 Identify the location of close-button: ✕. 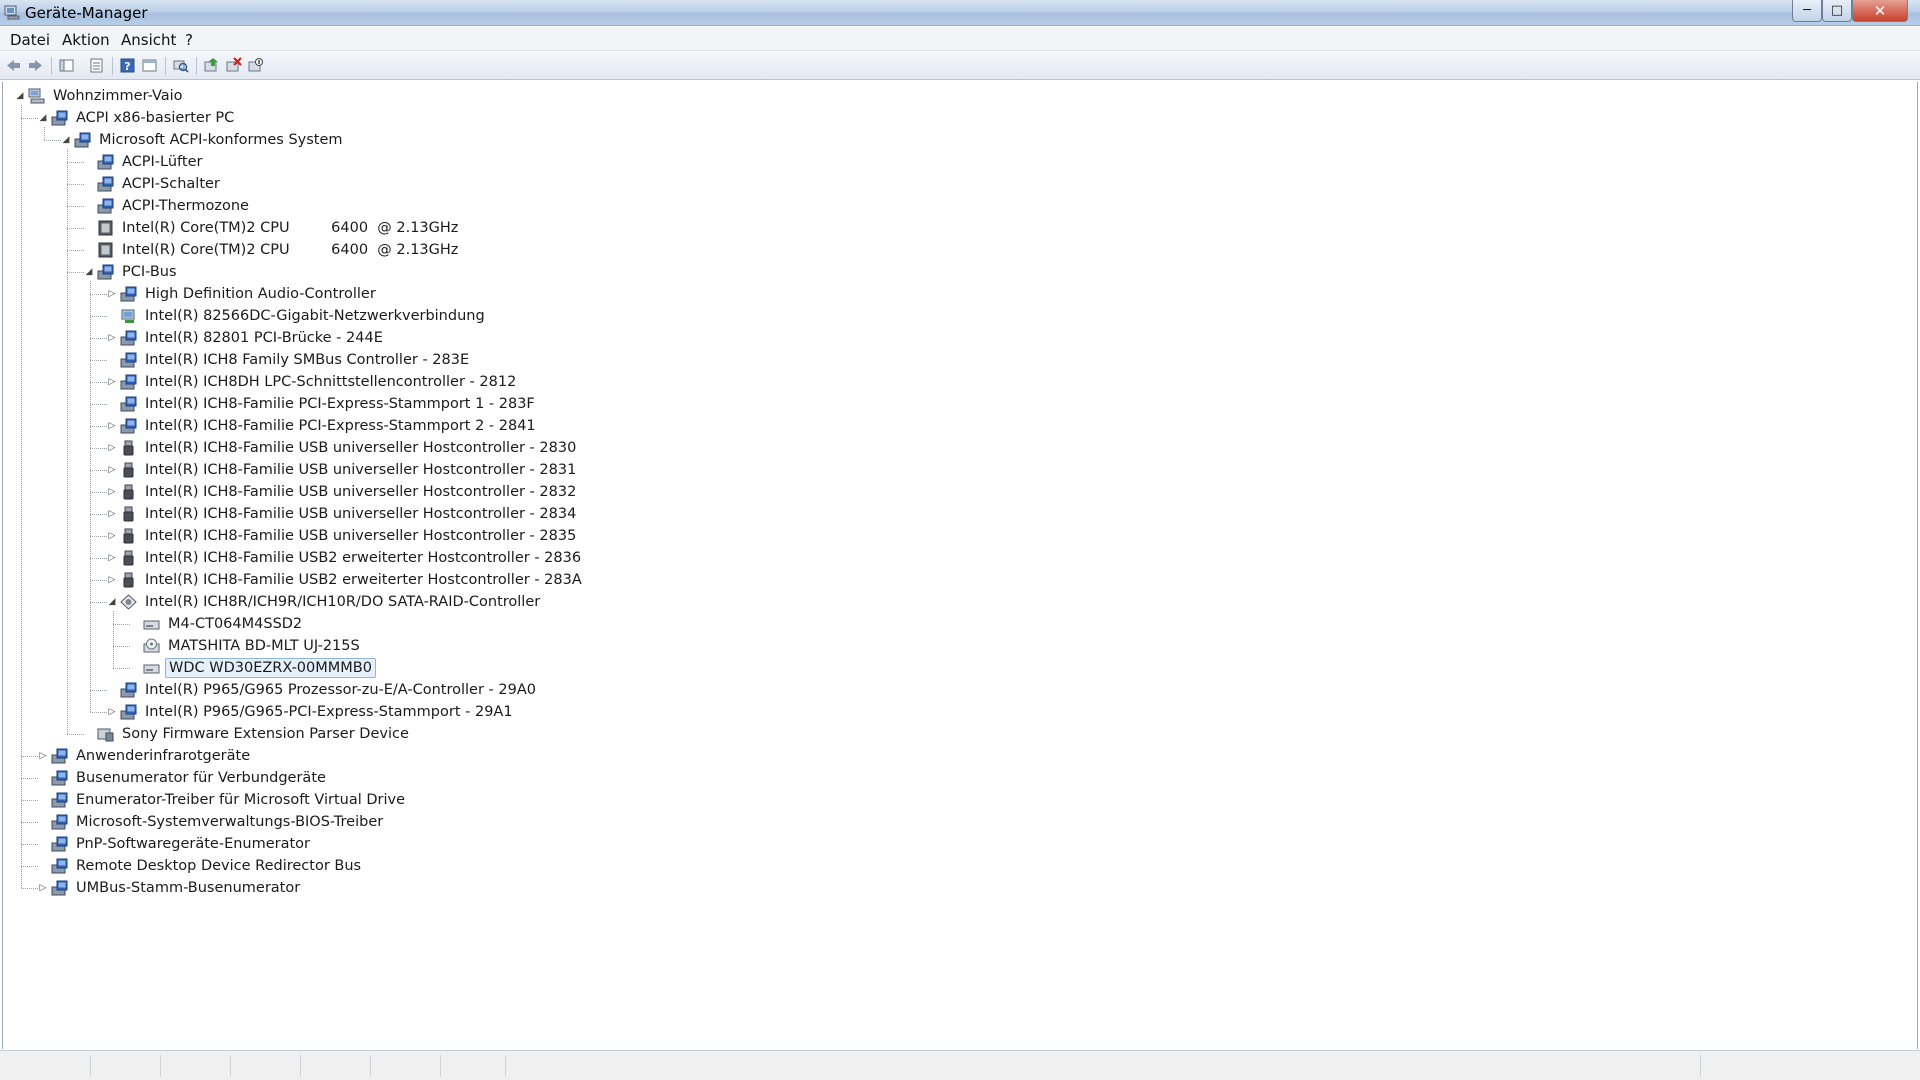
(1880, 11).